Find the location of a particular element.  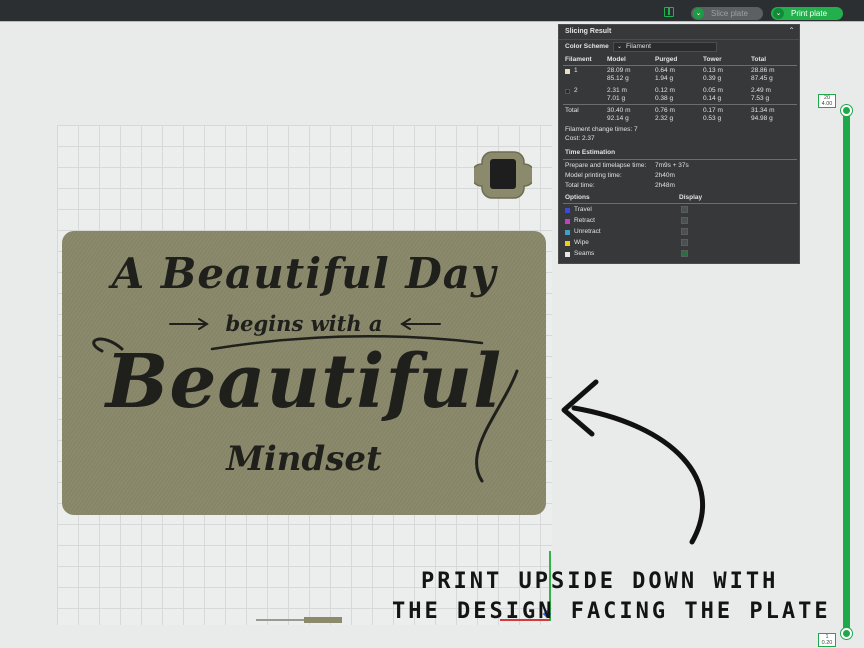

time-label: Model printing time: is located at coordinates (593, 175).